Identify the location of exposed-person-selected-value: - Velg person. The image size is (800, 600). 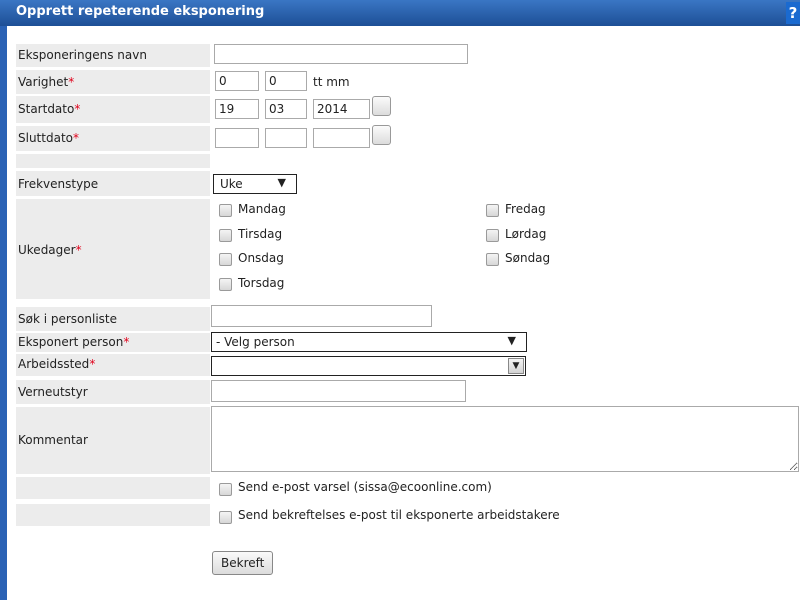
(255, 342).